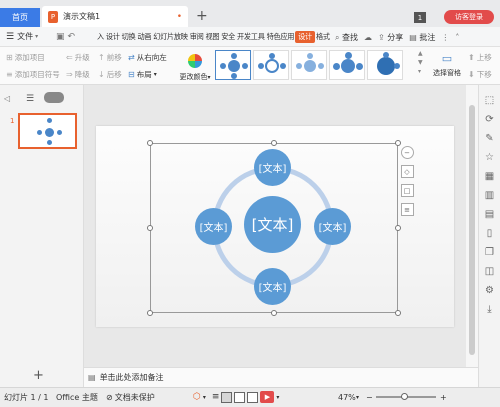 This screenshot has height=407, width=500. I want to click on collapse-icon: −, so click(407, 152).